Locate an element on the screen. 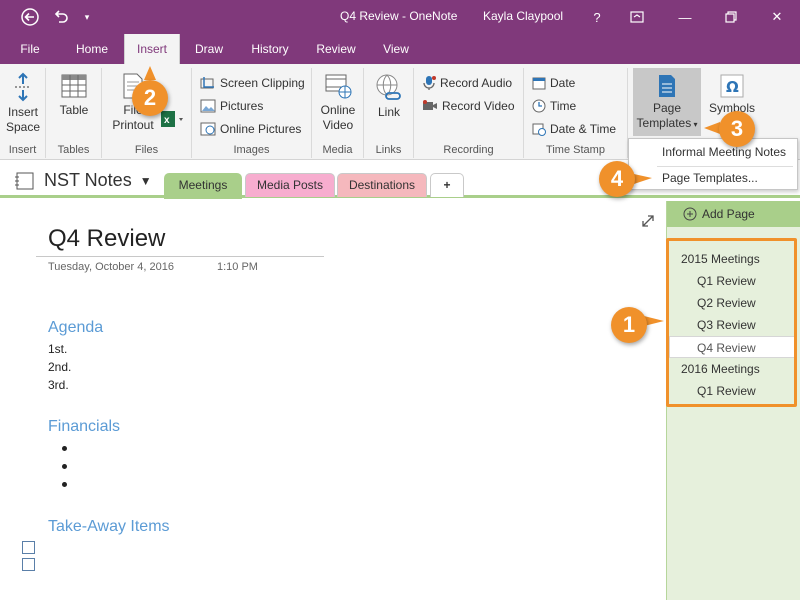 This screenshot has height=600, width=800. callout-3: 3 is located at coordinates (737, 129).